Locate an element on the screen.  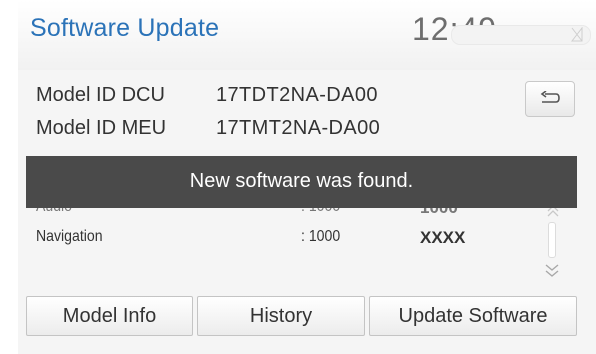
update-software-button: Update Software is located at coordinates (473, 316).